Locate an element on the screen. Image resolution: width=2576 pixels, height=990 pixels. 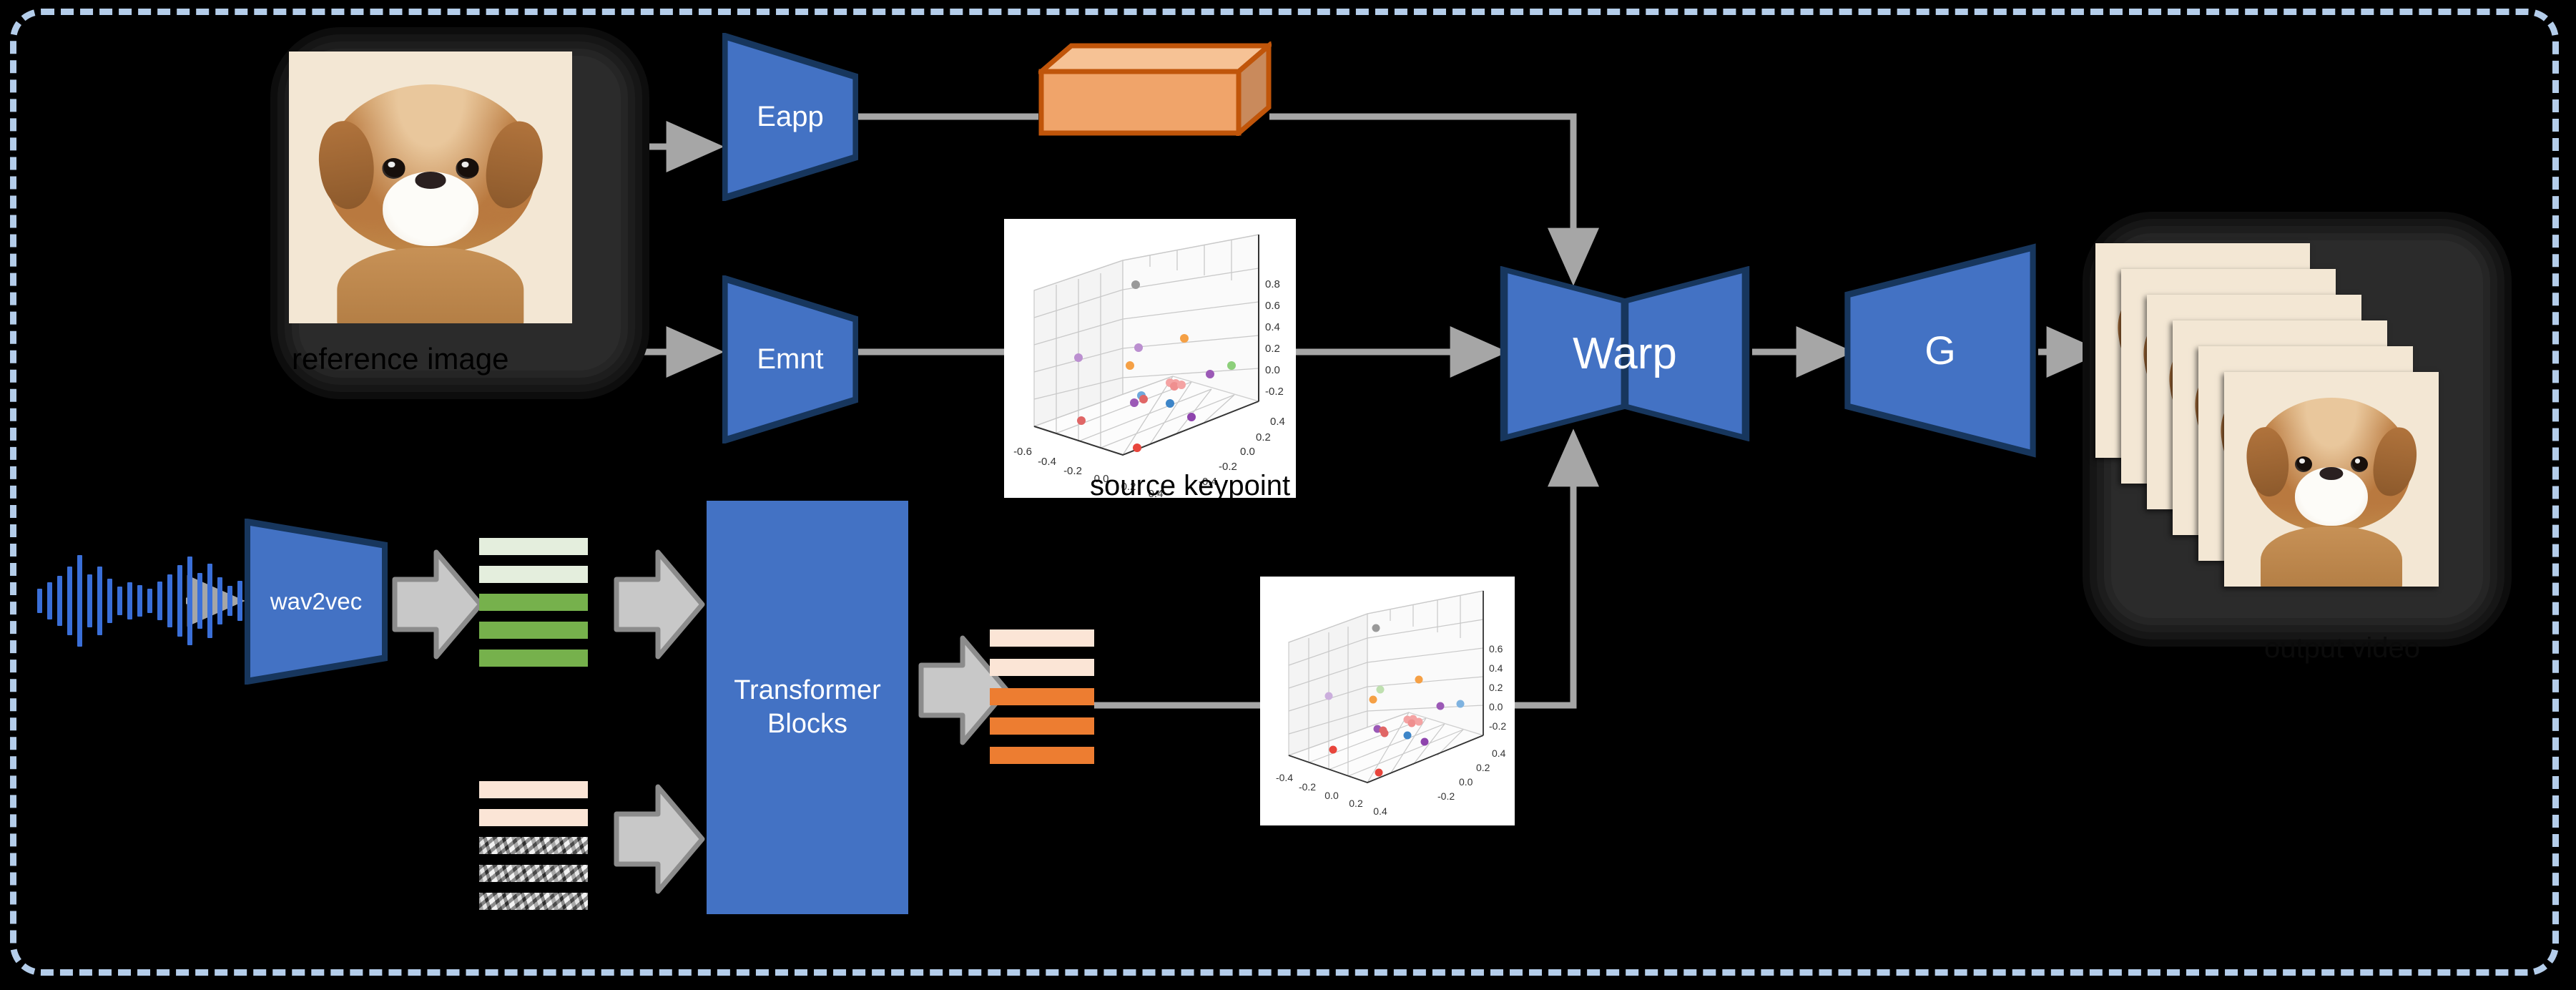
warp-label: Warp is located at coordinates (1625, 353).